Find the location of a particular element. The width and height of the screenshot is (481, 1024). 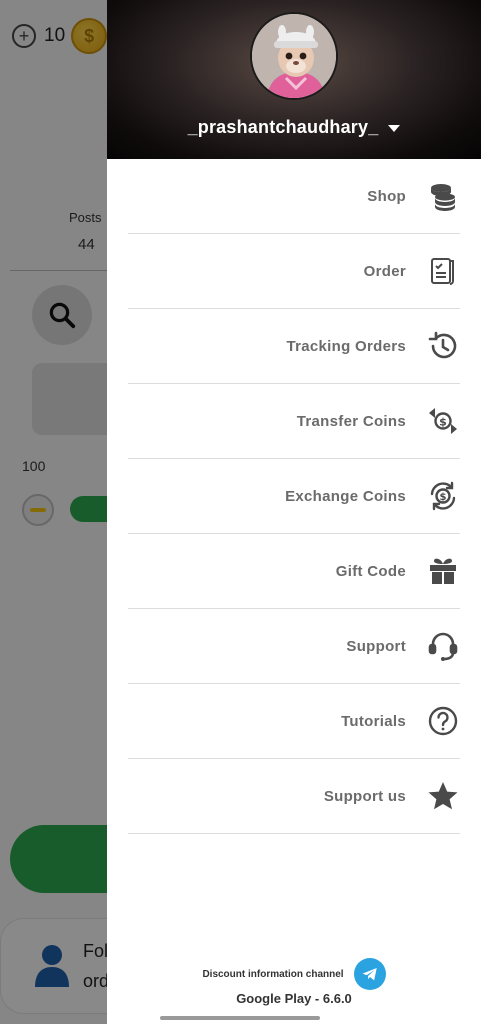

order-receipt-icon is located at coordinates (443, 271).